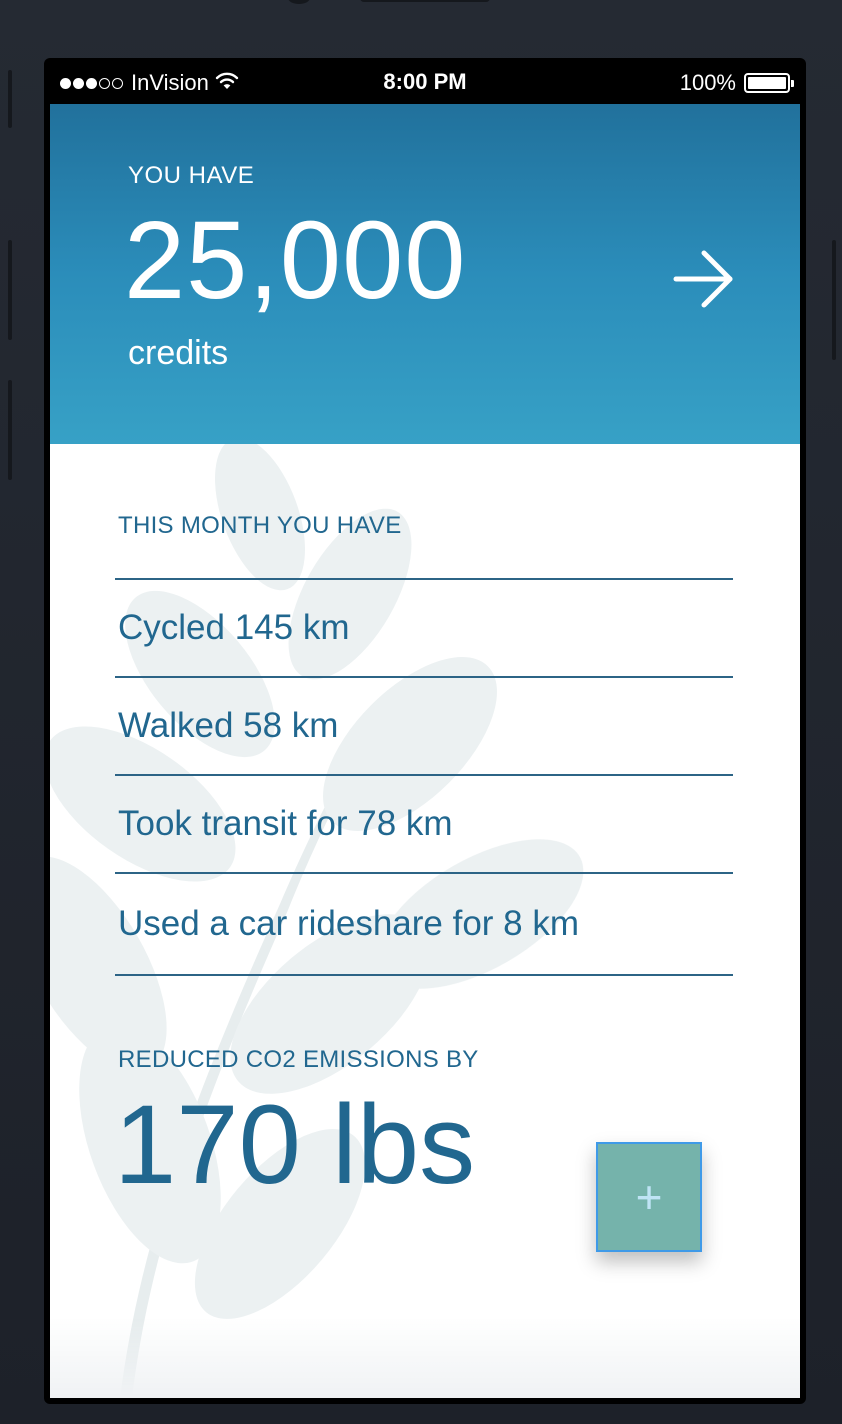 This screenshot has height=1424, width=842. What do you see at coordinates (299, 2) in the screenshot?
I see `camera` at bounding box center [299, 2].